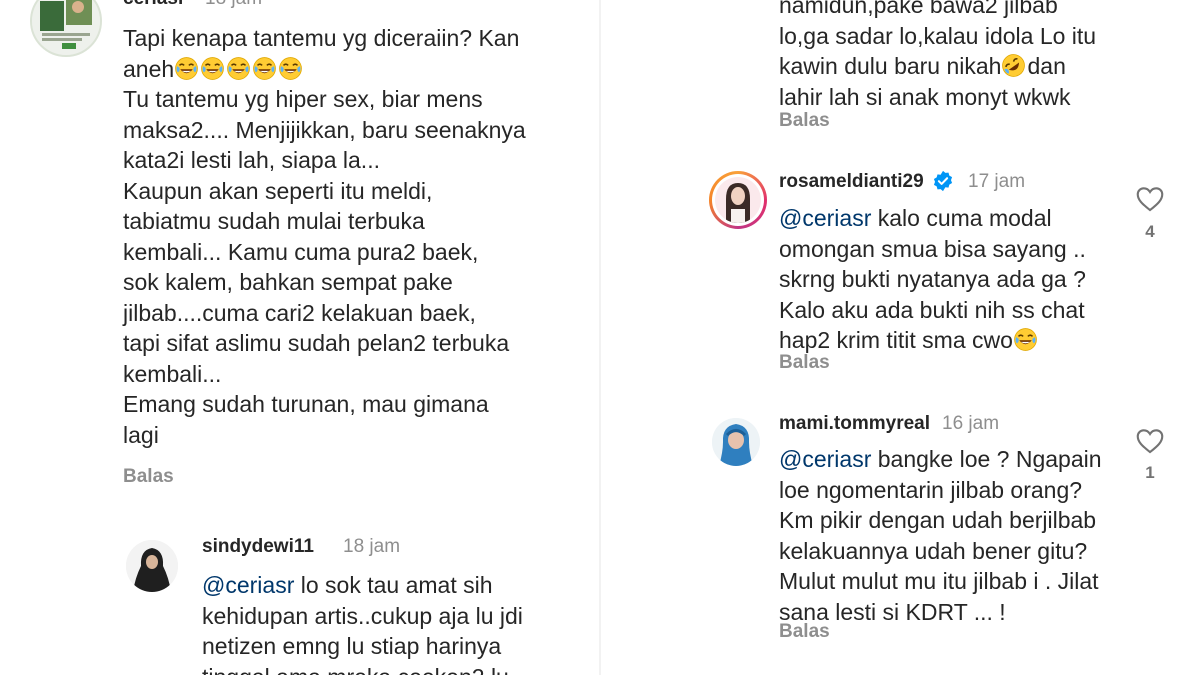  I want to click on comment-line: kehidupan artis..cukup aja lu jdi, so click(362, 615).